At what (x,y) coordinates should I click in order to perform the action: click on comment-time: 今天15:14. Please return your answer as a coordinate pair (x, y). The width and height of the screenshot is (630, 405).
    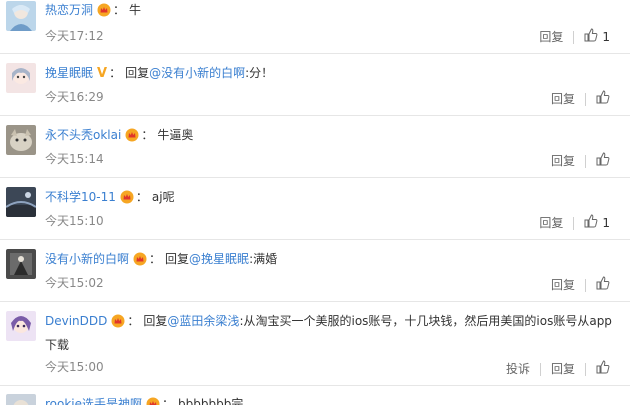
    Looking at the image, I should click on (74, 159).